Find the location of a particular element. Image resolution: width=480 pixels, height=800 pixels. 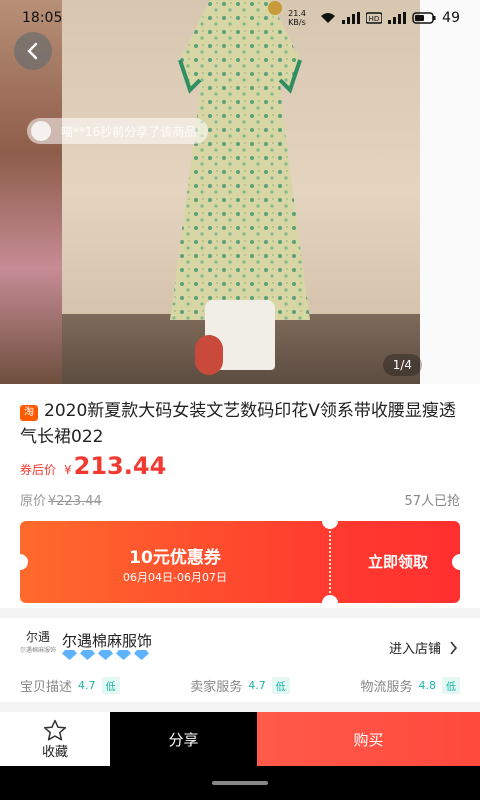

price-row: 券后价 ¥ 213.44 is located at coordinates (93, 466).